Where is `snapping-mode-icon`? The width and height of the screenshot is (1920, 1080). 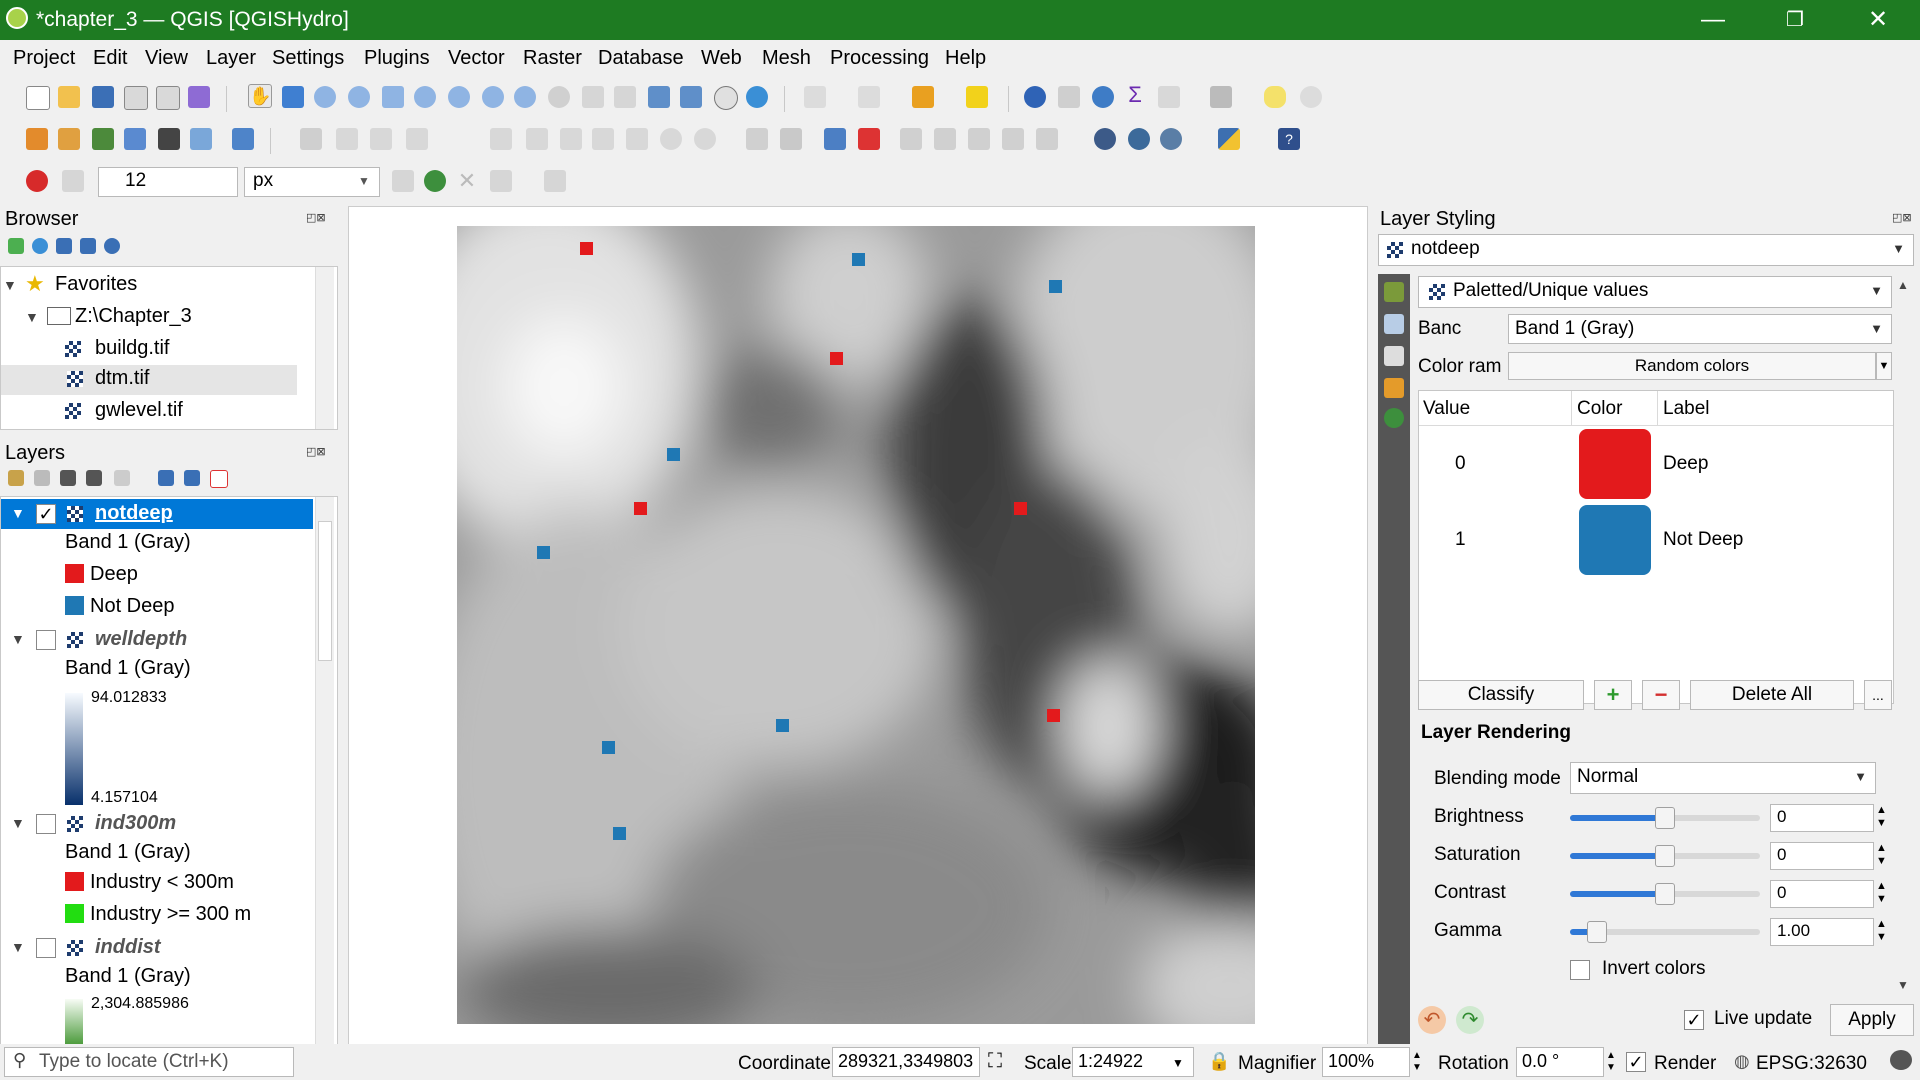
snapping-mode-icon is located at coordinates (73, 181).